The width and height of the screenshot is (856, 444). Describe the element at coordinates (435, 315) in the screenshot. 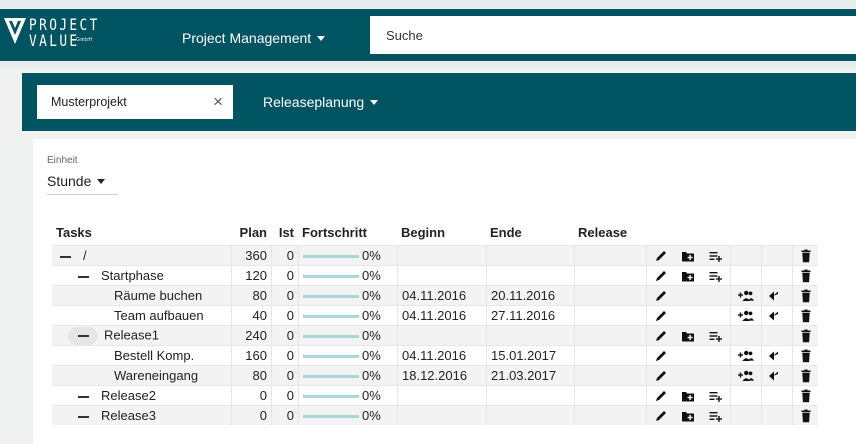

I see `table-row: Team aufbauen 40 0 0% 04.11.2016 27.11.2016` at that location.